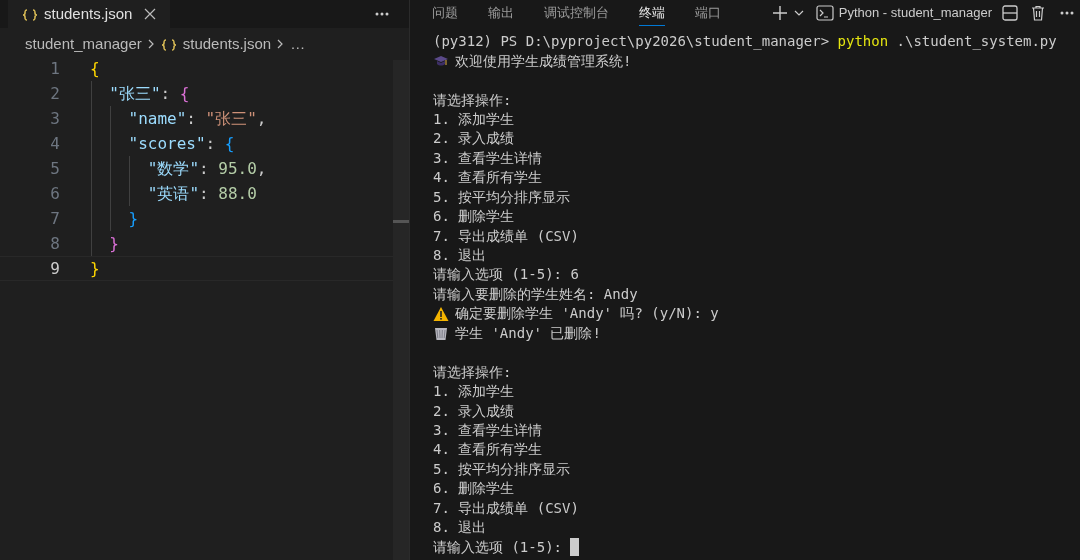 This screenshot has height=560, width=1080. Describe the element at coordinates (441, 333) in the screenshot. I see `wastebasket-icon` at that location.